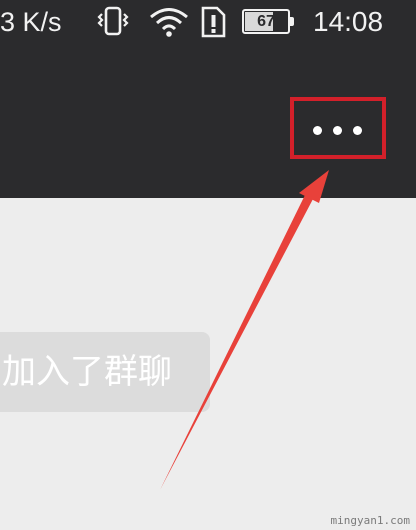  Describe the element at coordinates (348, 21) in the screenshot. I see `clock: 14:08` at that location.